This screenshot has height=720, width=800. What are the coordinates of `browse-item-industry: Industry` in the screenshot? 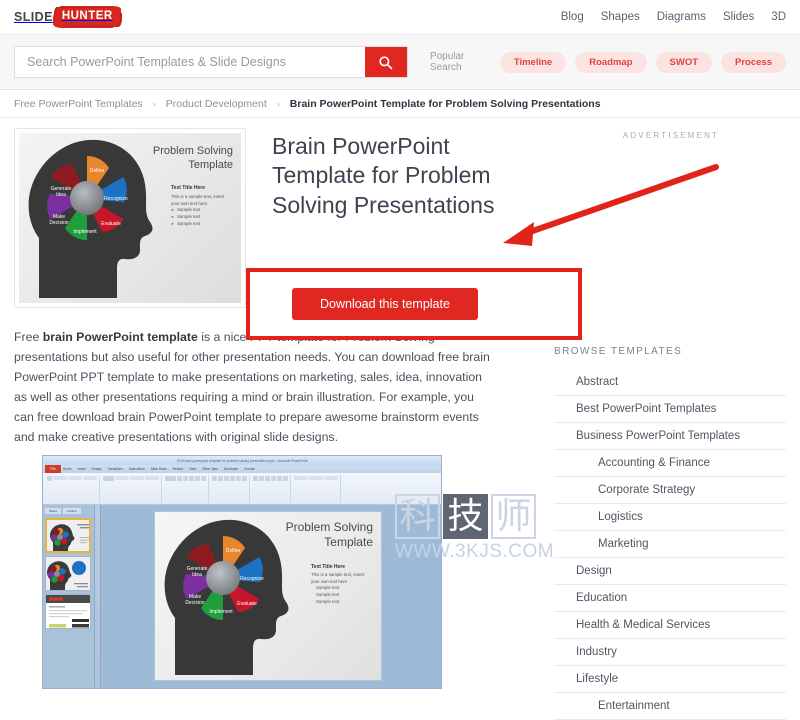 It's located at (670, 652).